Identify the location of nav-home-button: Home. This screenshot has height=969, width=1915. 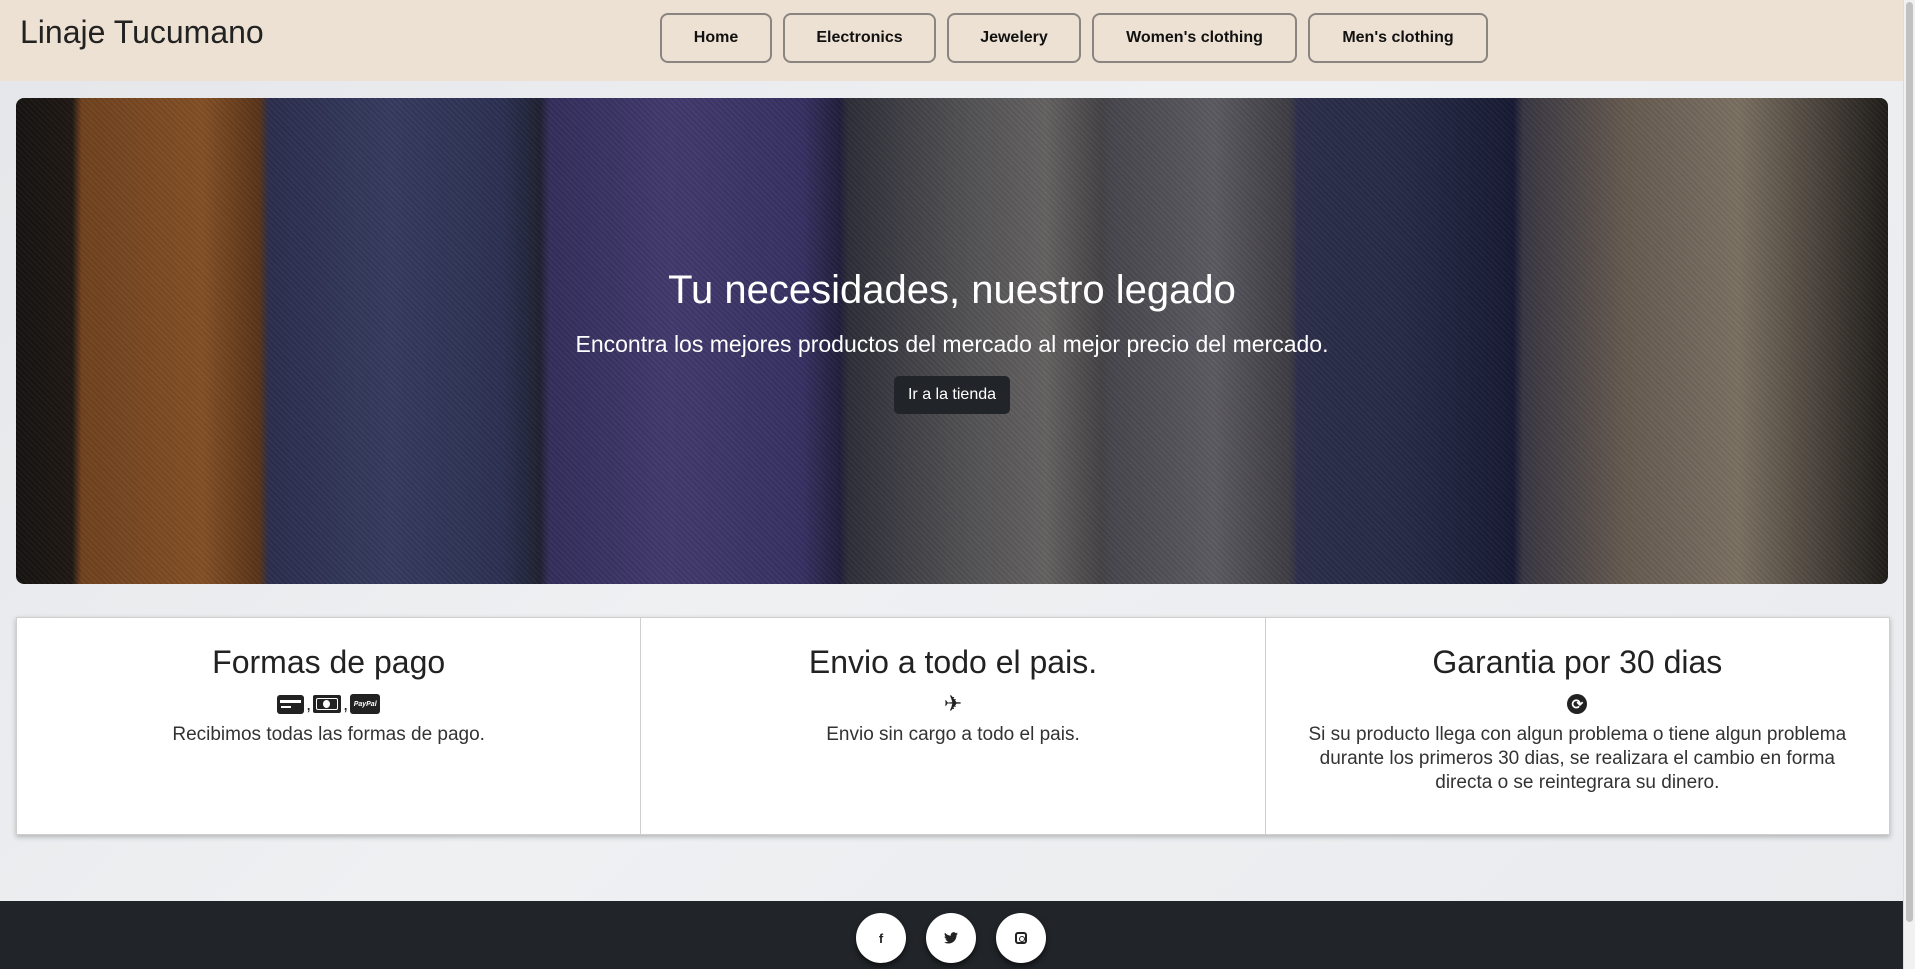
(716, 38).